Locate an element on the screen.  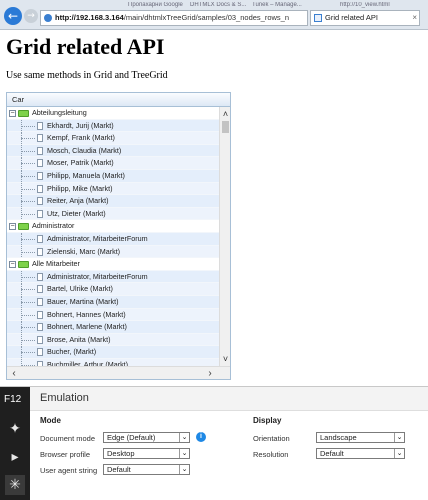
page-subtitle: Use same methods in Grid and TreeGrid is located at coordinates (87, 75).